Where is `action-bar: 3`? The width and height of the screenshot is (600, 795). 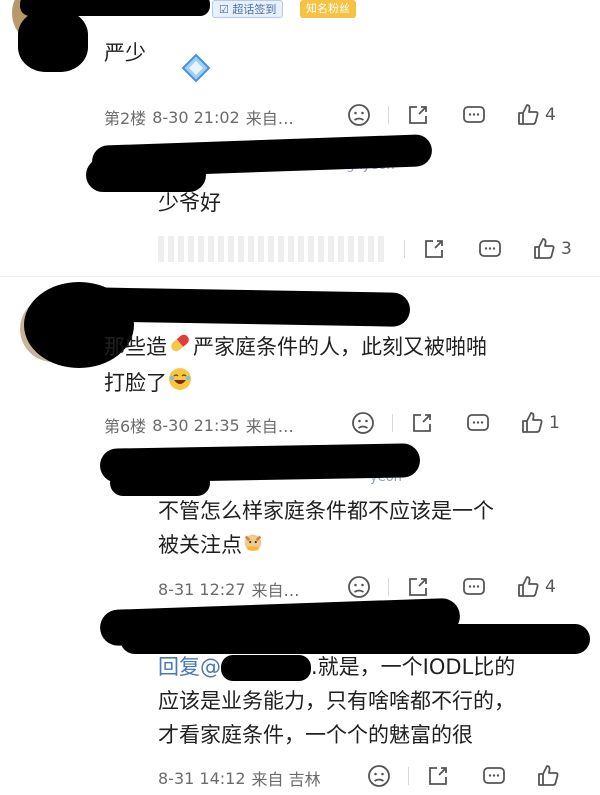 action-bar: 3 is located at coordinates (480, 249).